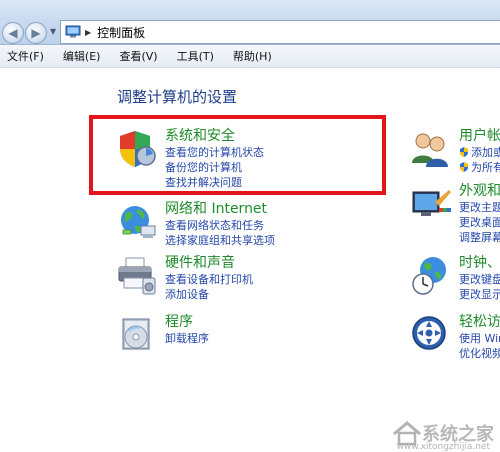  What do you see at coordinates (187, 338) in the screenshot?
I see `link-uninstall-program: 卸载程序` at bounding box center [187, 338].